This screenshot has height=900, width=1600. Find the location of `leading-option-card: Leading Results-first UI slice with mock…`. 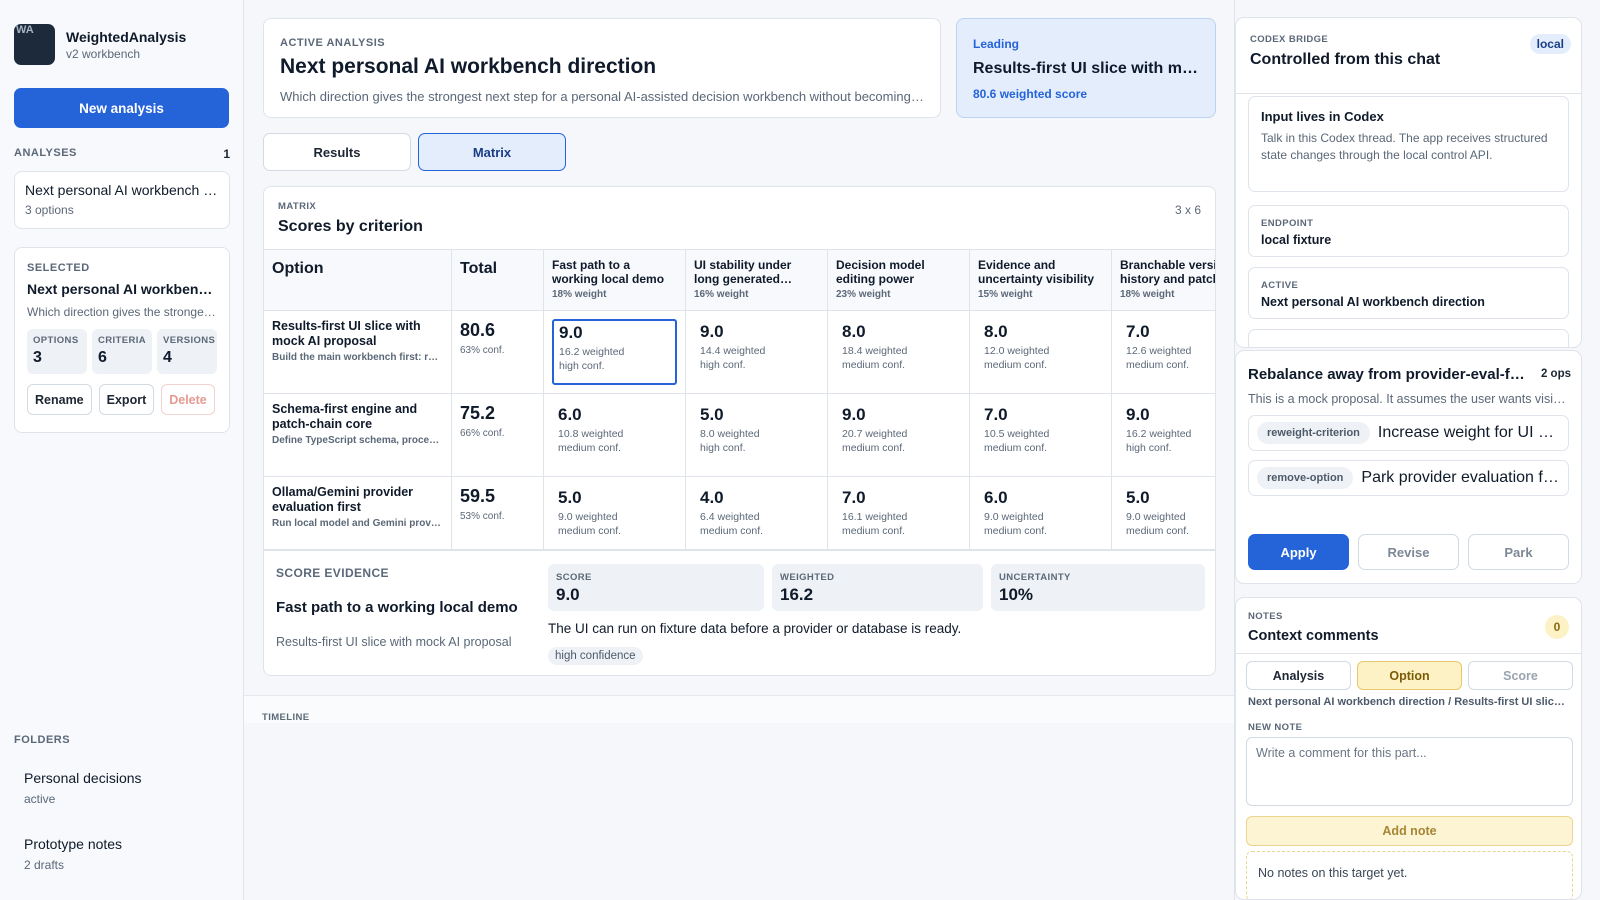

leading-option-card: Leading Results-first UI slice with mock… is located at coordinates (1086, 68).